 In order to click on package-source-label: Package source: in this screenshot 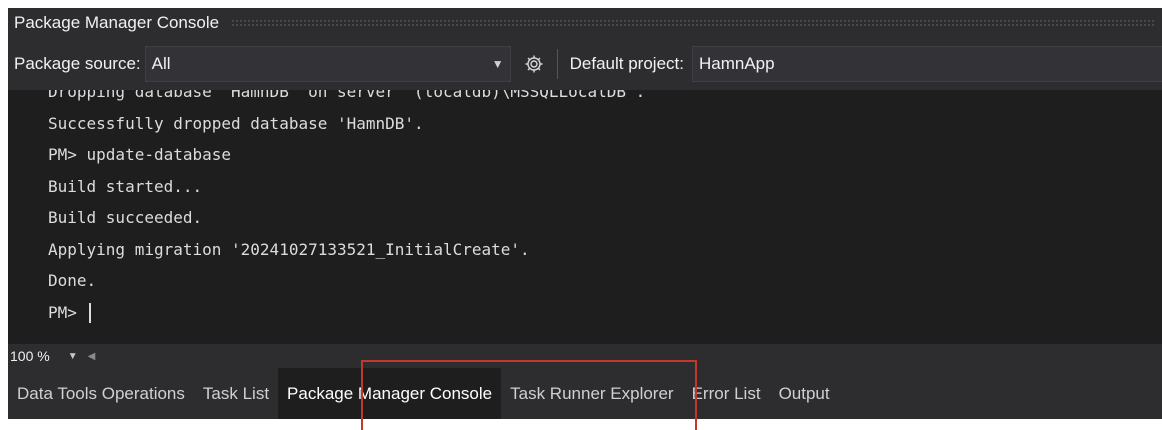, I will do `click(77, 63)`.